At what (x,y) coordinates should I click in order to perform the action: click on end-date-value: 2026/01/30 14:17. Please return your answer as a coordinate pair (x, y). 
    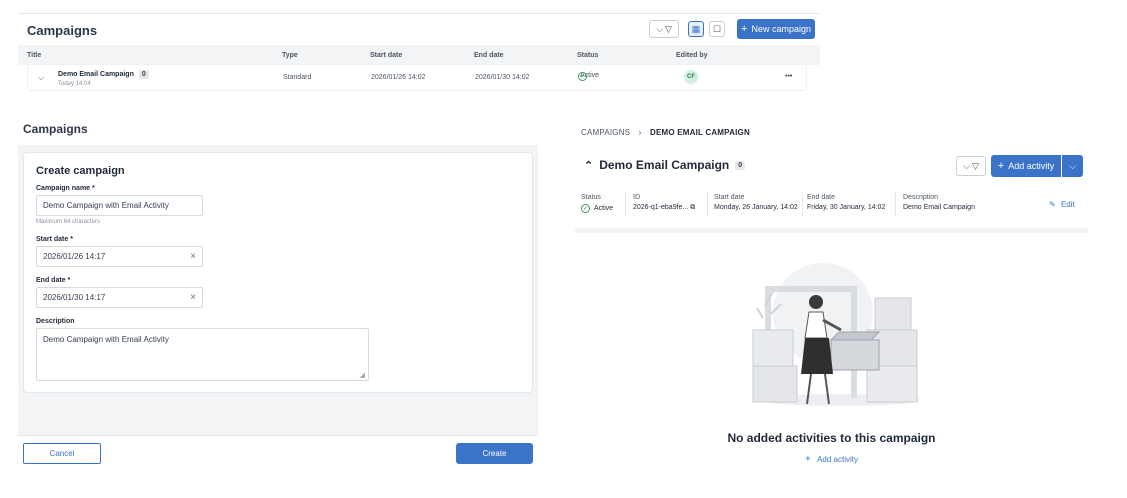
    Looking at the image, I should click on (74, 297).